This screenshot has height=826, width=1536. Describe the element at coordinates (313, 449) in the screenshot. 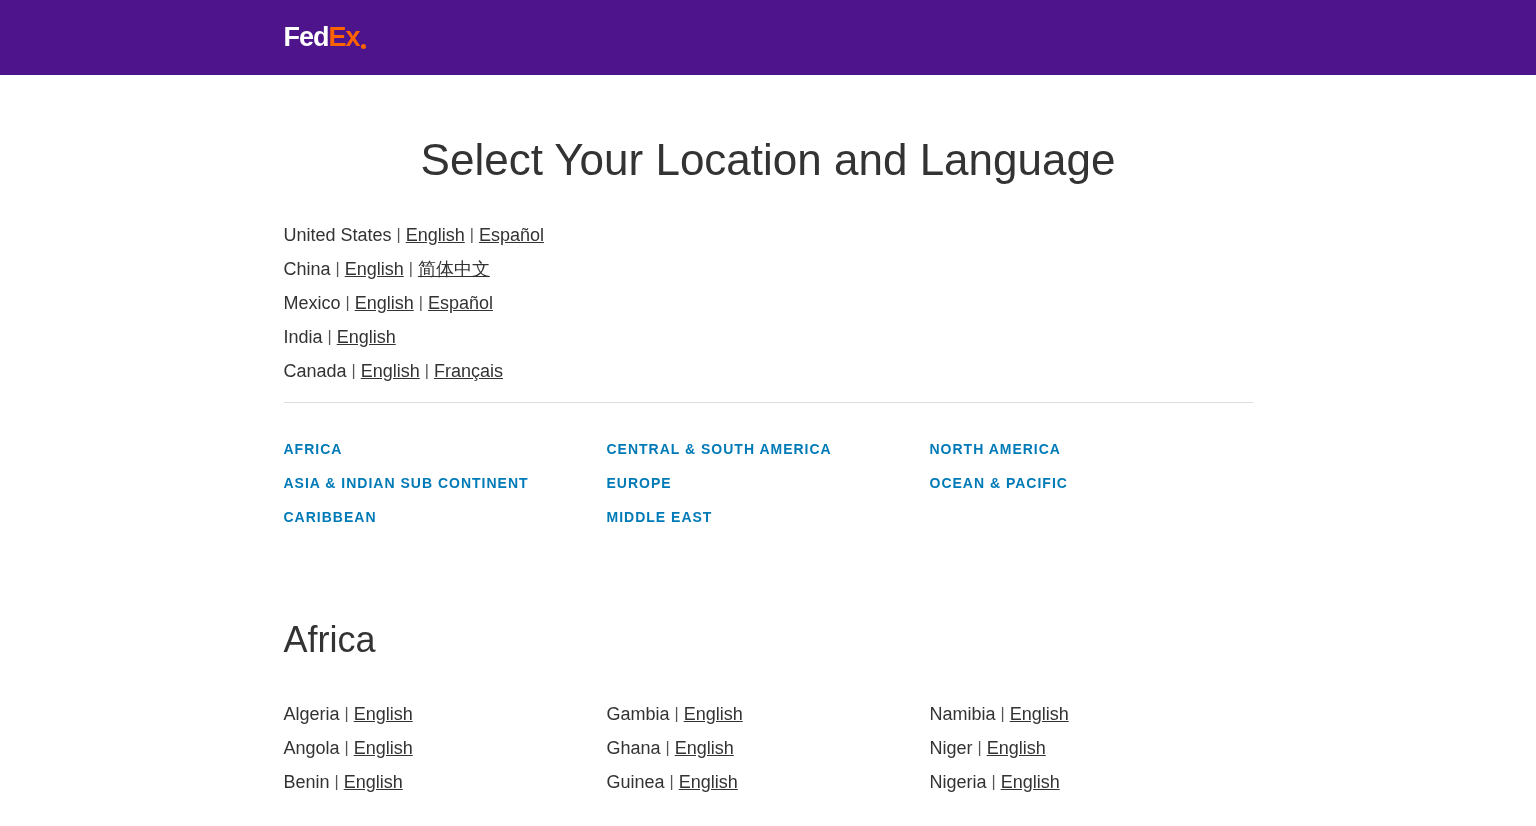

I see `region-link: AFRICA` at that location.